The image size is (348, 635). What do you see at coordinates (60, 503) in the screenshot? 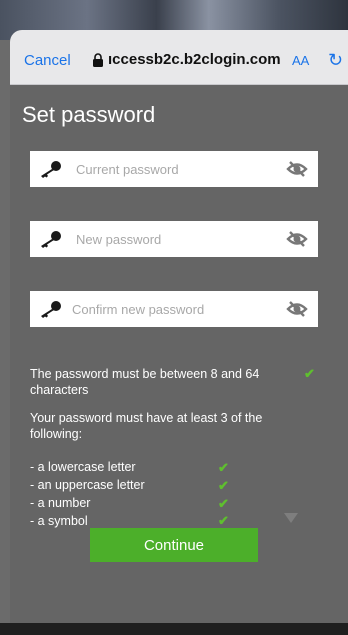
I see `requirement-number: - a number` at bounding box center [60, 503].